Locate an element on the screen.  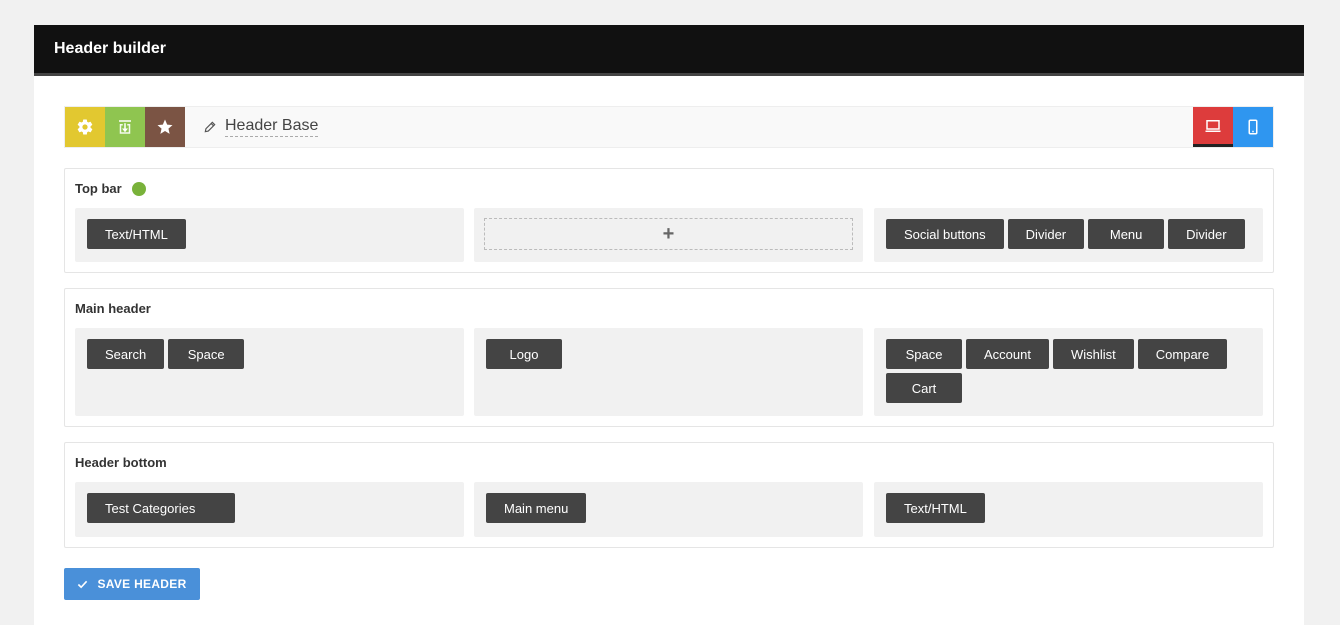
column-left: Search Space is located at coordinates (269, 372).